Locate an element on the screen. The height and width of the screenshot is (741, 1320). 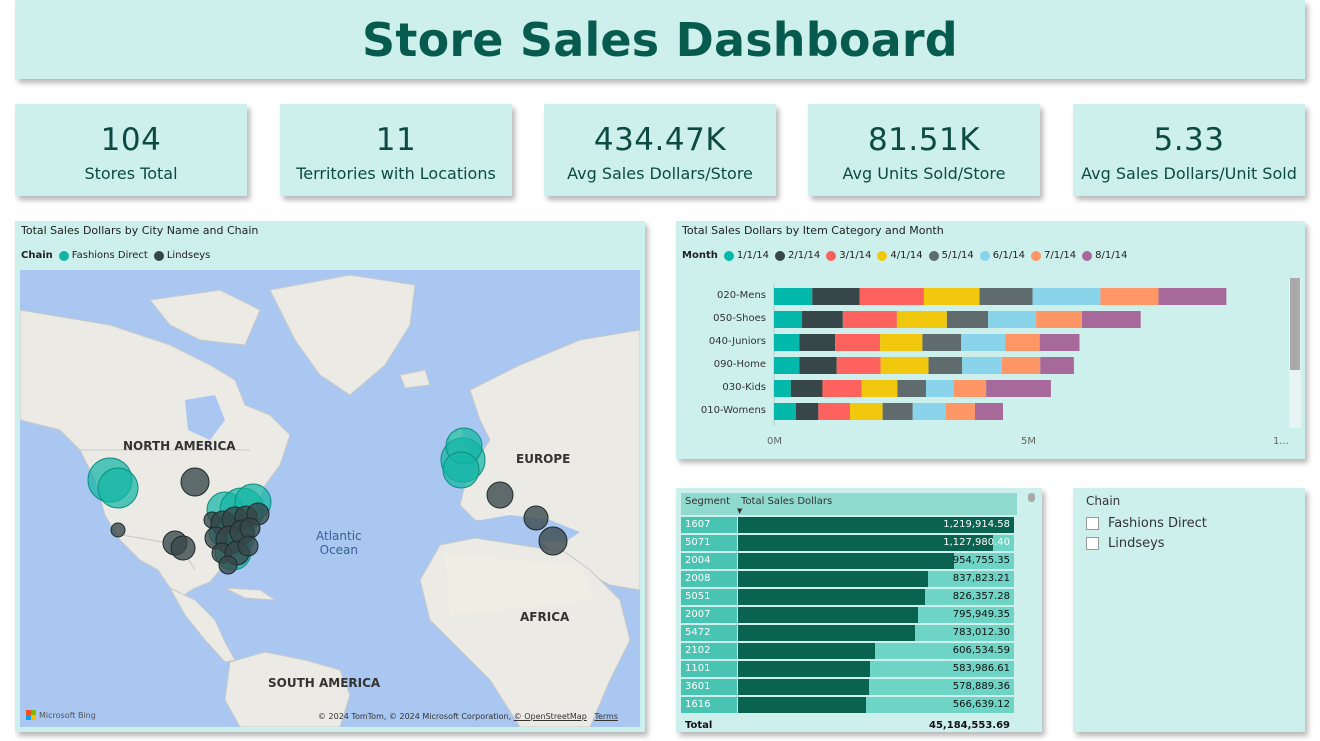
label-europe: EUROPE is located at coordinates (543, 459).